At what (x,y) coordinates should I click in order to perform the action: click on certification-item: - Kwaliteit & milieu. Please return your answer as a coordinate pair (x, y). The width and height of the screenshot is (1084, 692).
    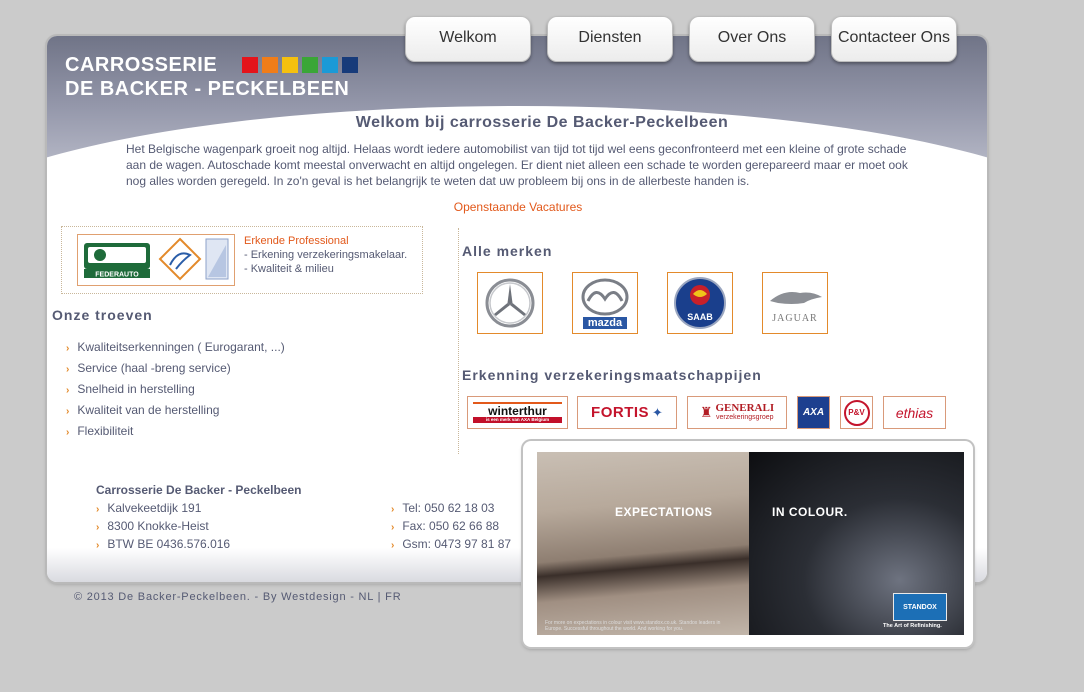
    Looking at the image, I should click on (289, 269).